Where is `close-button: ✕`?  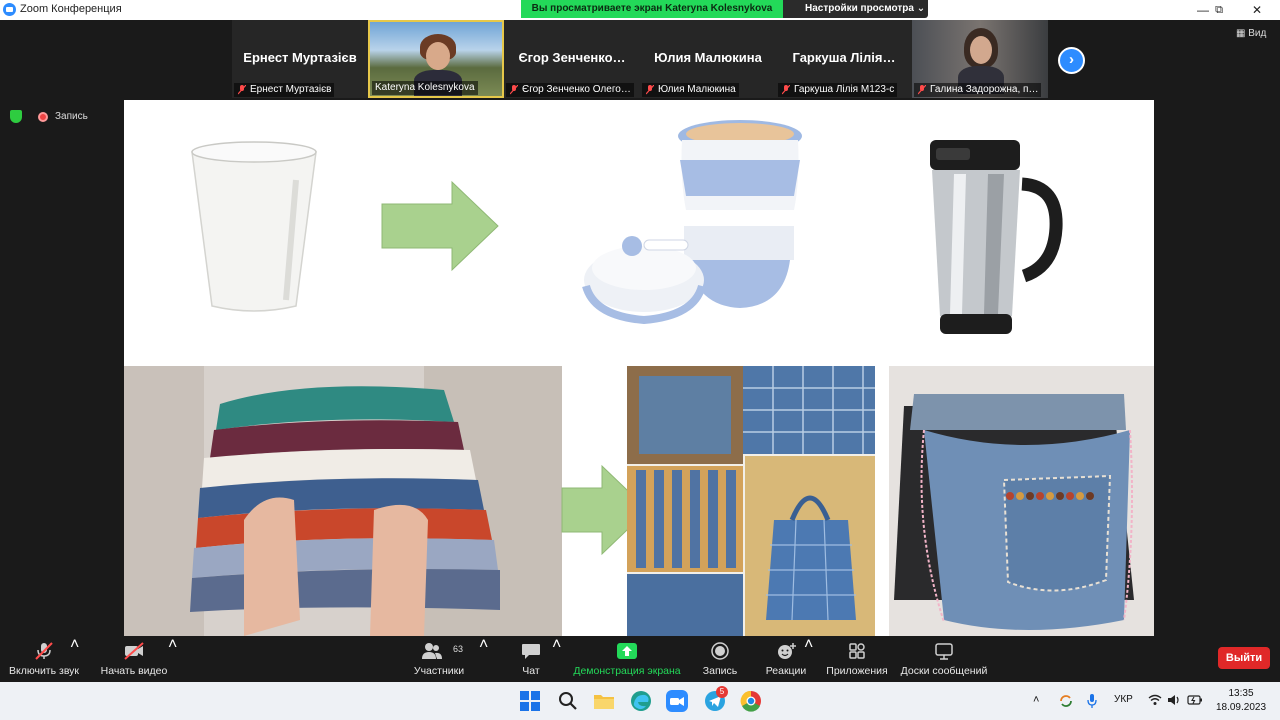
close-button: ✕ is located at coordinates (1257, 10).